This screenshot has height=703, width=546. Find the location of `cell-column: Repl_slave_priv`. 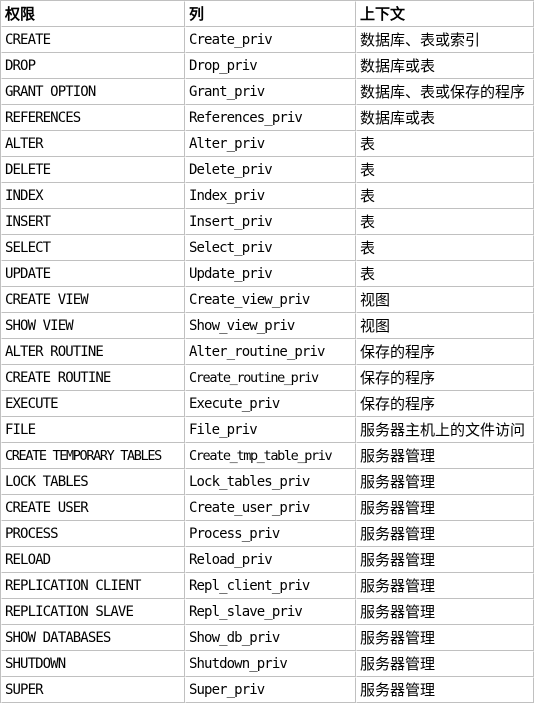

cell-column: Repl_slave_priv is located at coordinates (270, 612).